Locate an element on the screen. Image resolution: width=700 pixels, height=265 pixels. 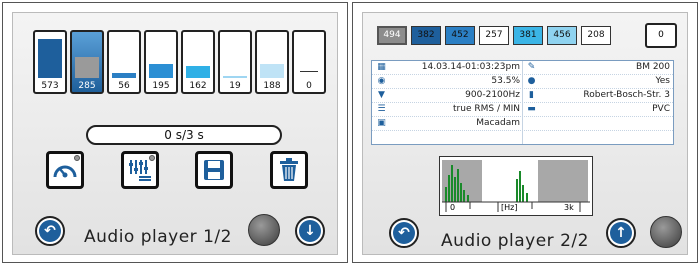
pipe-icon: ▬ is located at coordinates (531, 109).